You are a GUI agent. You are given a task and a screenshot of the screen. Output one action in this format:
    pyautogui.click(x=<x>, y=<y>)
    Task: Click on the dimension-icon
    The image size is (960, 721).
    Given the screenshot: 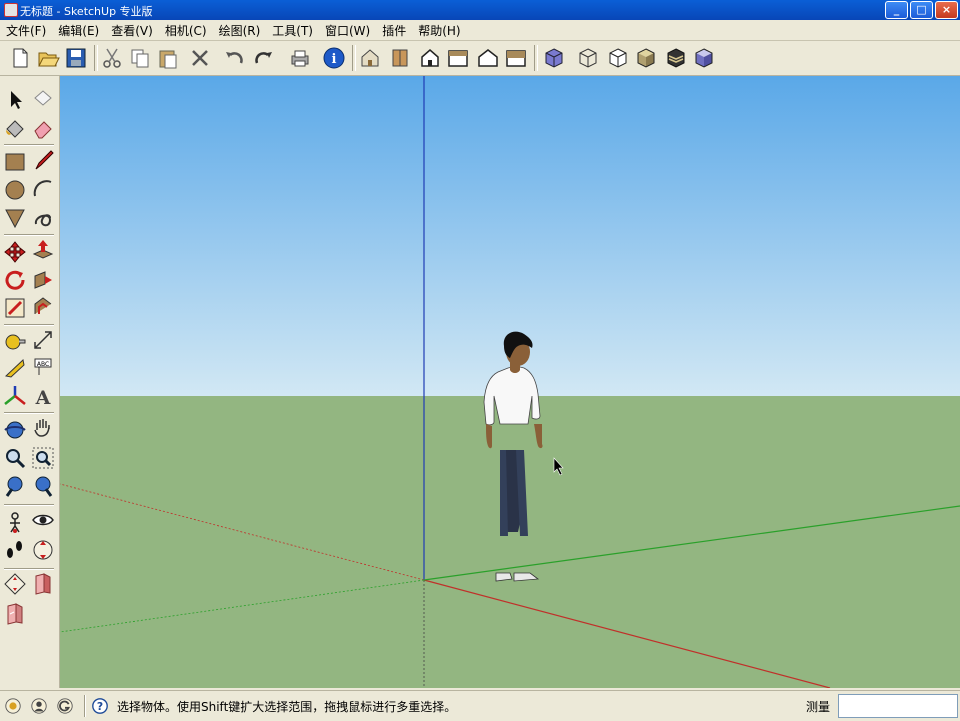 What is the action you would take?
    pyautogui.click(x=43, y=340)
    